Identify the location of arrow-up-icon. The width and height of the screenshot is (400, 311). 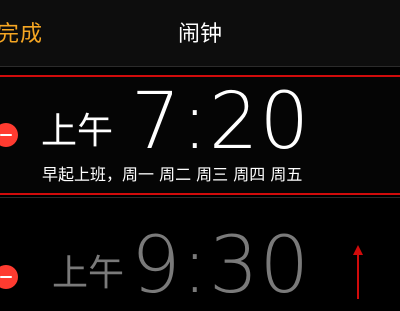
(358, 272).